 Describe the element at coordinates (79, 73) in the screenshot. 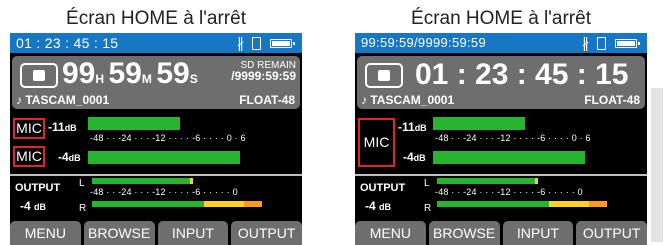

I see `counter-hours: 99` at that location.